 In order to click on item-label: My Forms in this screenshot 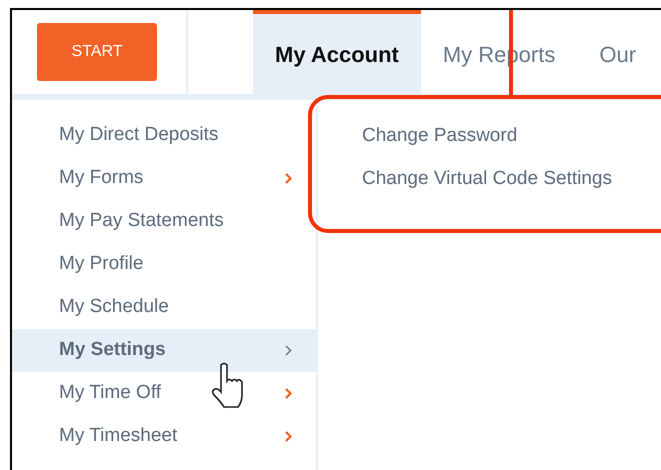, I will do `click(101, 178)`.